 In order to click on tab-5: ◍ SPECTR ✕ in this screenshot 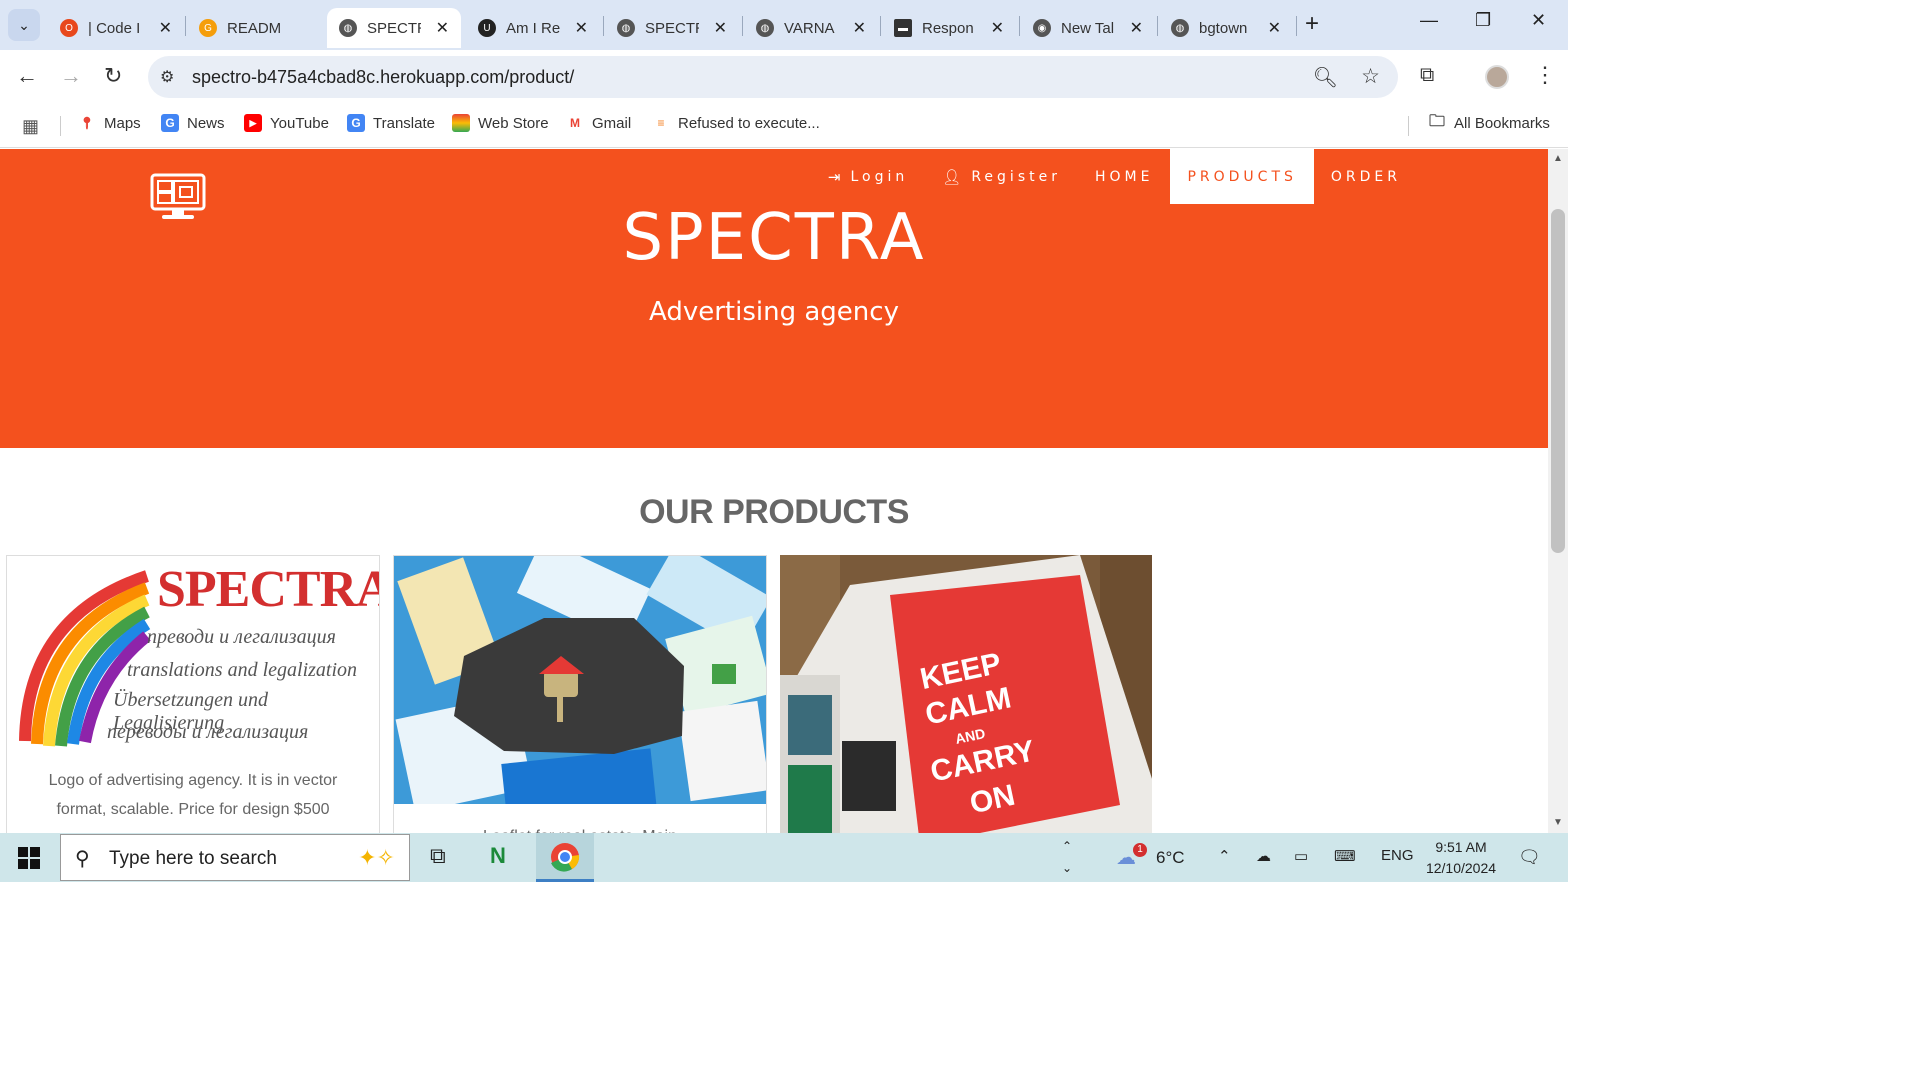, I will do `click(672, 28)`.